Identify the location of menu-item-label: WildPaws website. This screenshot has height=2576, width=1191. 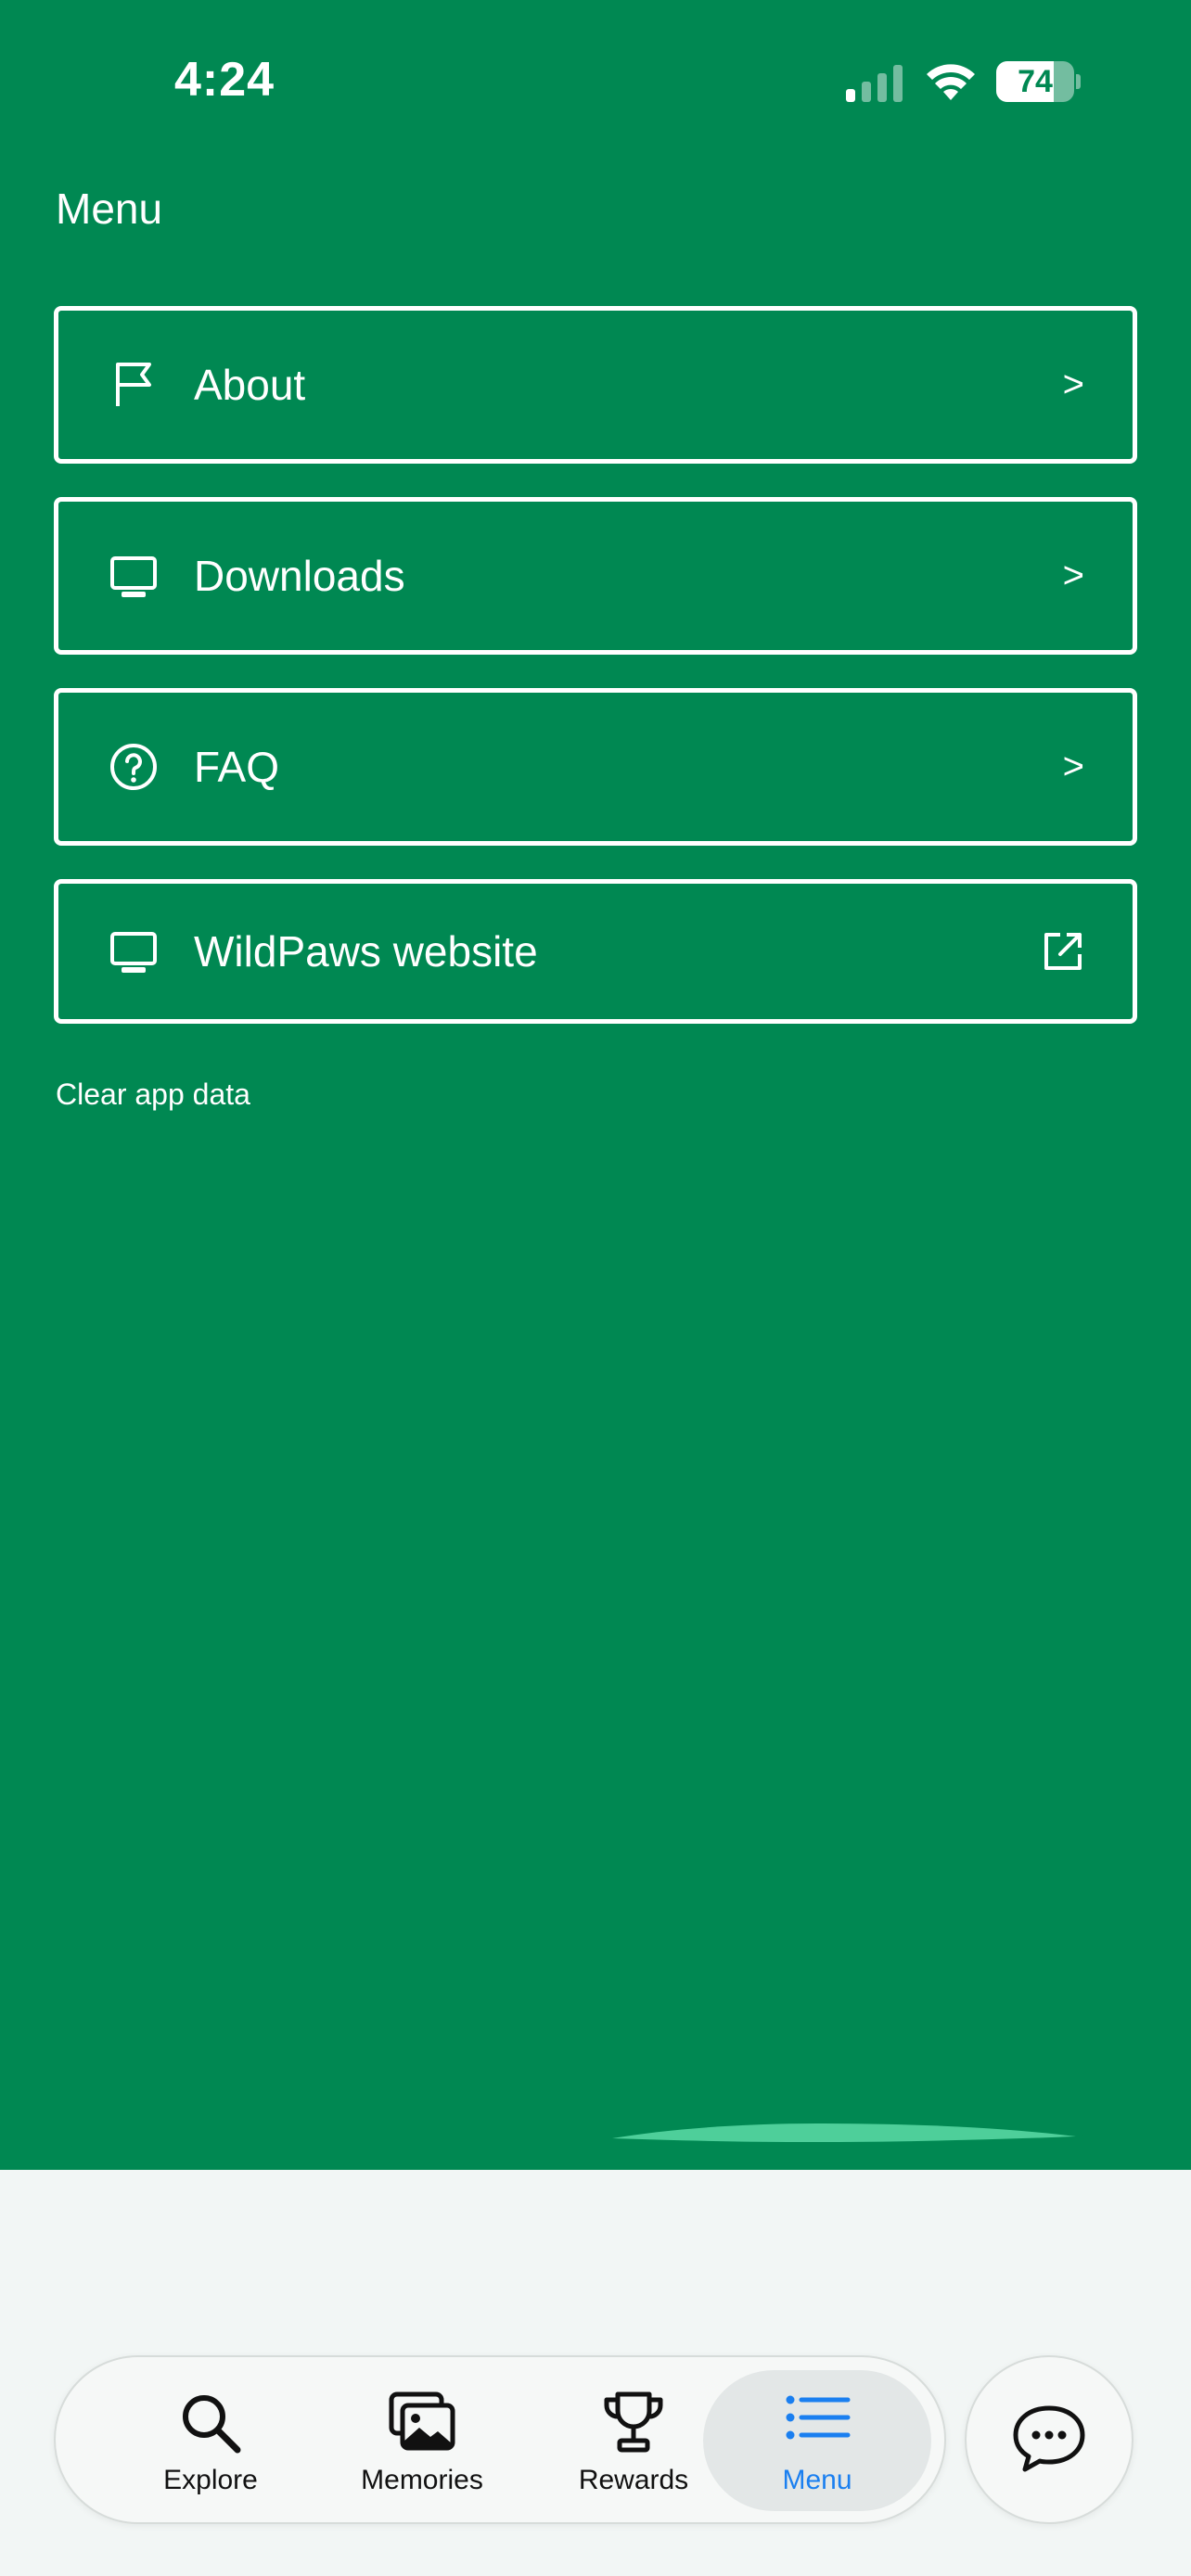
(366, 951).